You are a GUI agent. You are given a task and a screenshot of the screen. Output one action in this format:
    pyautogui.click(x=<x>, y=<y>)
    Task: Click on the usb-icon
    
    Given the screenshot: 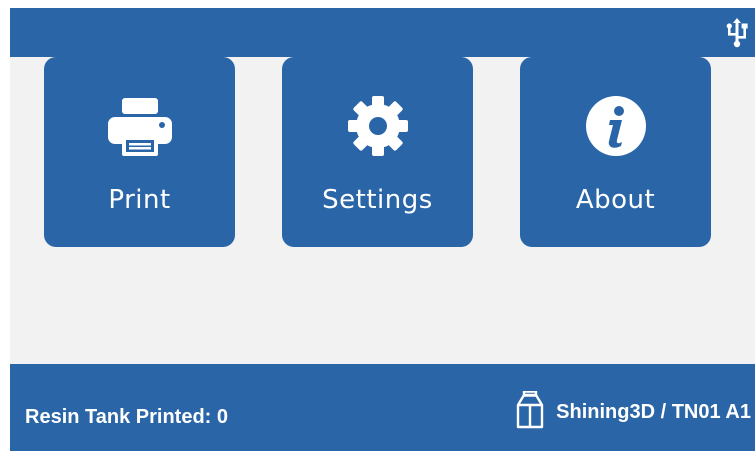 What is the action you would take?
    pyautogui.click(x=737, y=33)
    